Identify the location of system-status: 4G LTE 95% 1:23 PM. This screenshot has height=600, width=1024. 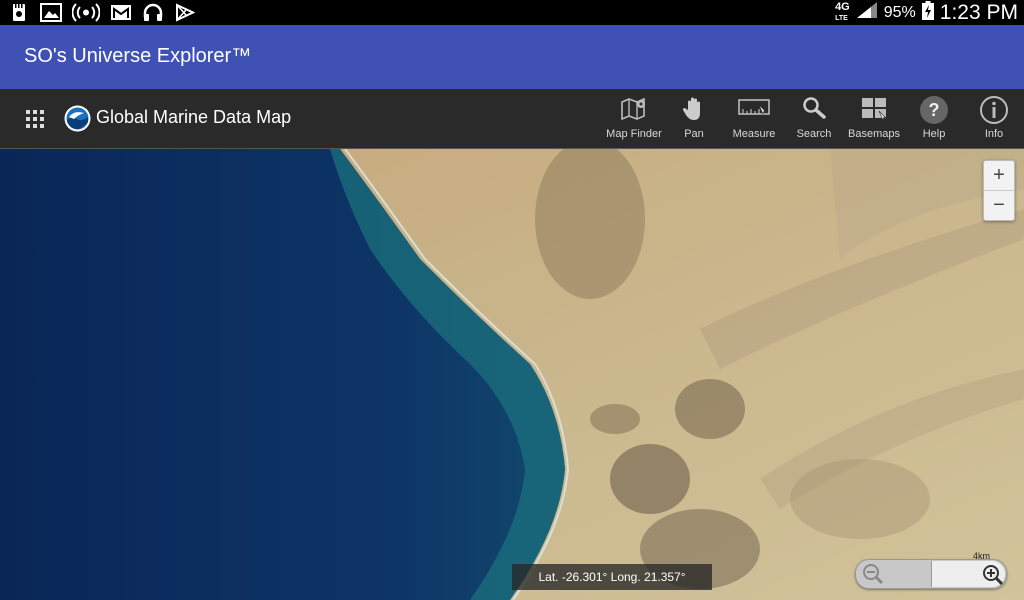
(926, 12).